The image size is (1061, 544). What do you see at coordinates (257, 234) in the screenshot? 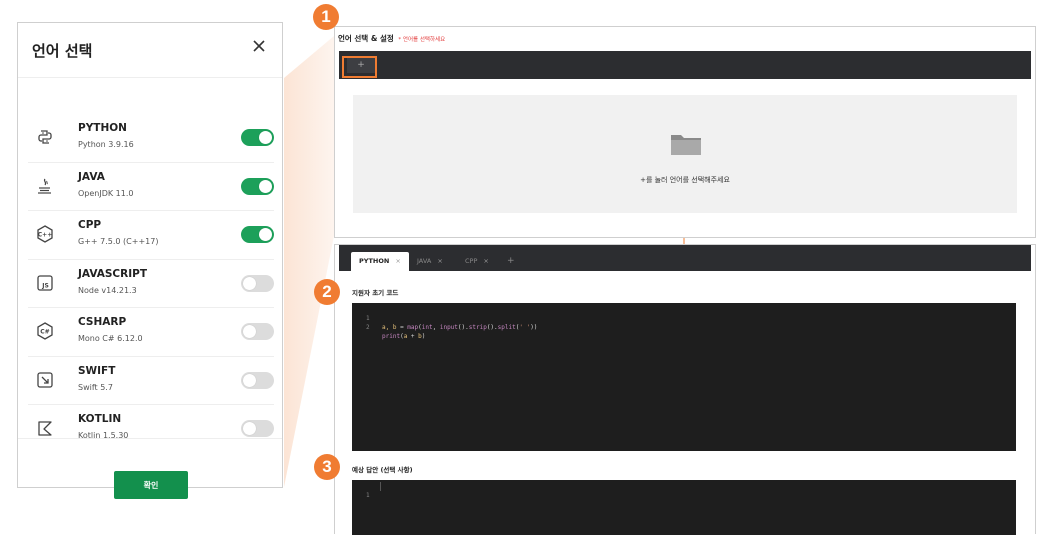
I see `cpp-toggle` at bounding box center [257, 234].